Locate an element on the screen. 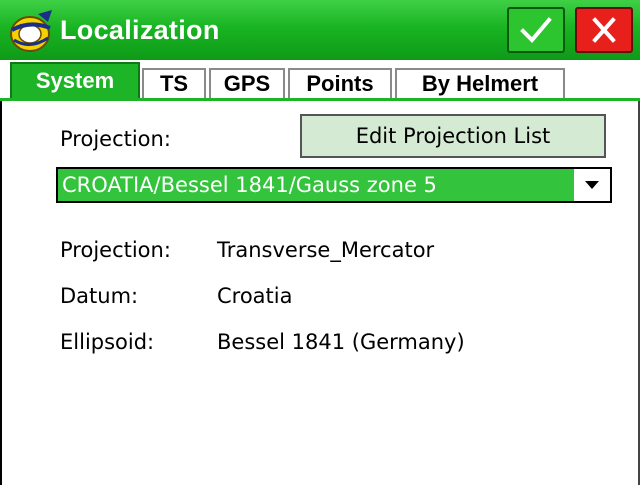  ok-button is located at coordinates (536, 30).